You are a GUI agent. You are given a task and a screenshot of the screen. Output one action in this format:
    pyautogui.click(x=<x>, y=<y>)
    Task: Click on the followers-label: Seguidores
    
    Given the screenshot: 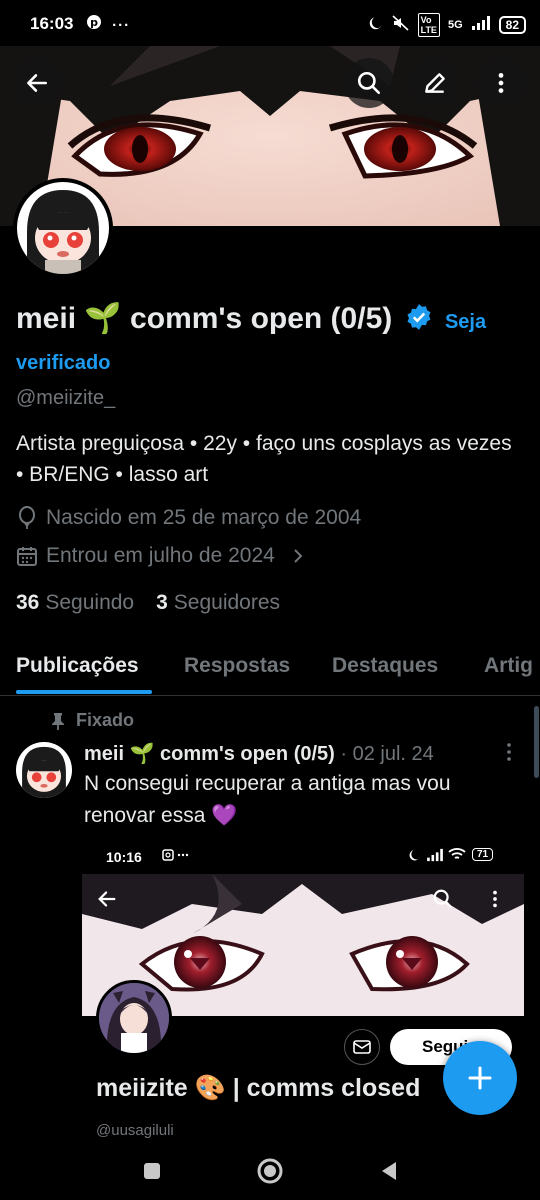 What is the action you would take?
    pyautogui.click(x=227, y=602)
    